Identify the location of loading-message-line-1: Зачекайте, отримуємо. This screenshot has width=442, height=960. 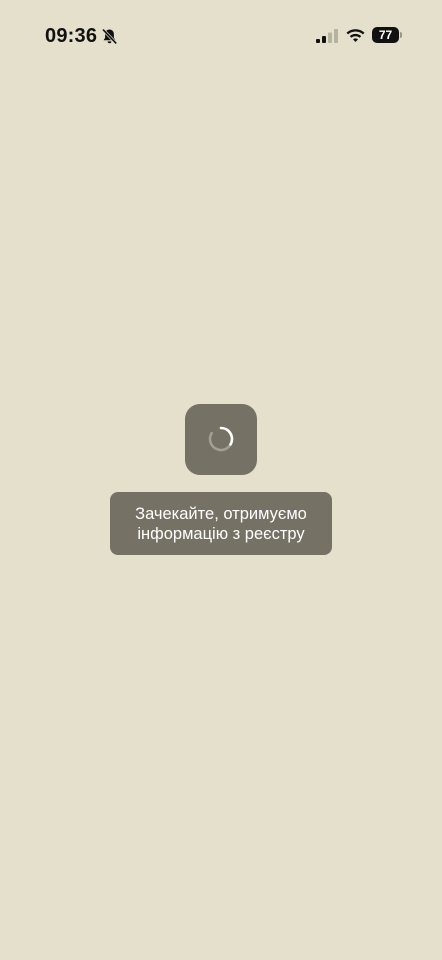
(221, 514).